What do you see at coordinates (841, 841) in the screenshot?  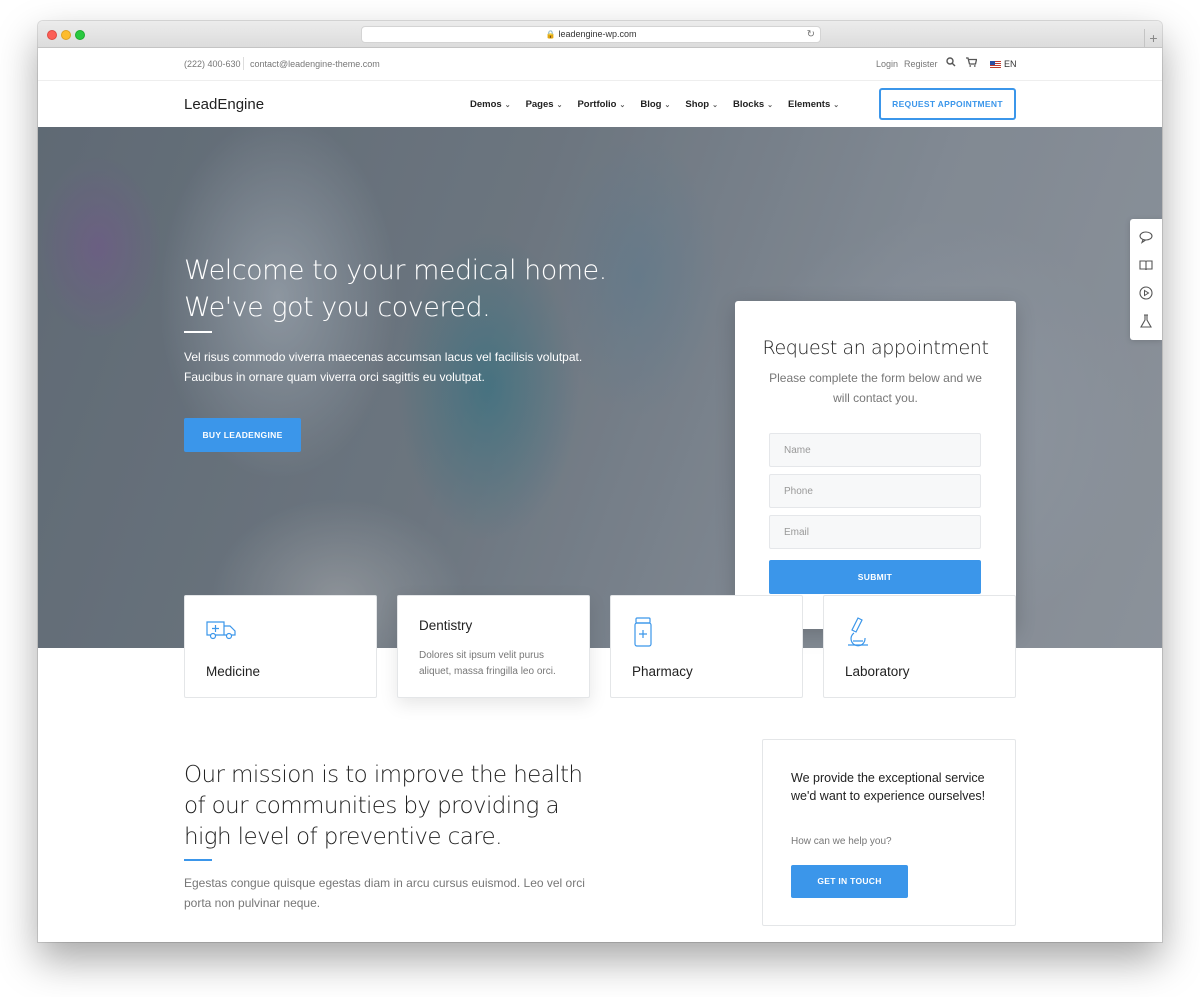 I see `cta-subtitle: How can we help you?` at bounding box center [841, 841].